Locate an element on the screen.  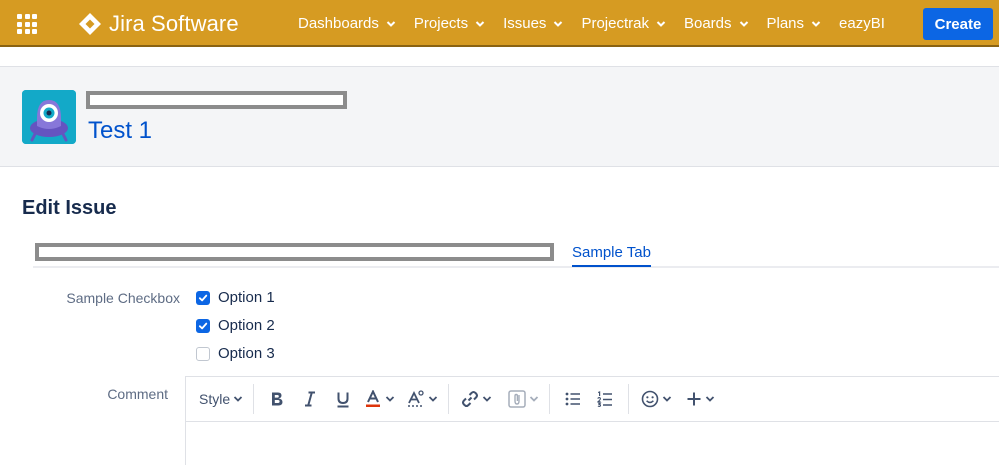
option-label: Option 1 is located at coordinates (246, 297).